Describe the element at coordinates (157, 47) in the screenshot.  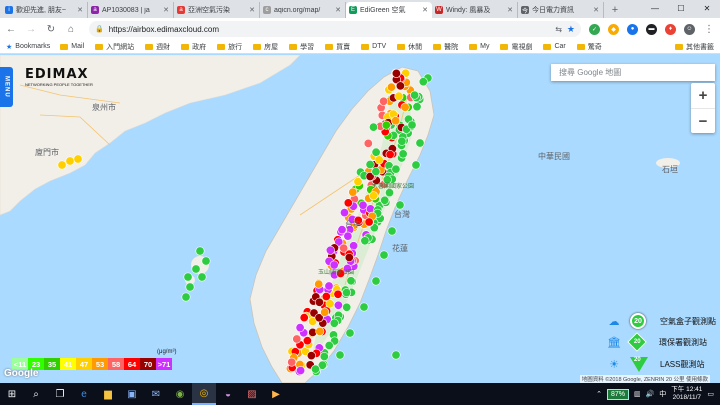
I see `bookmark-folder: 週財` at that location.